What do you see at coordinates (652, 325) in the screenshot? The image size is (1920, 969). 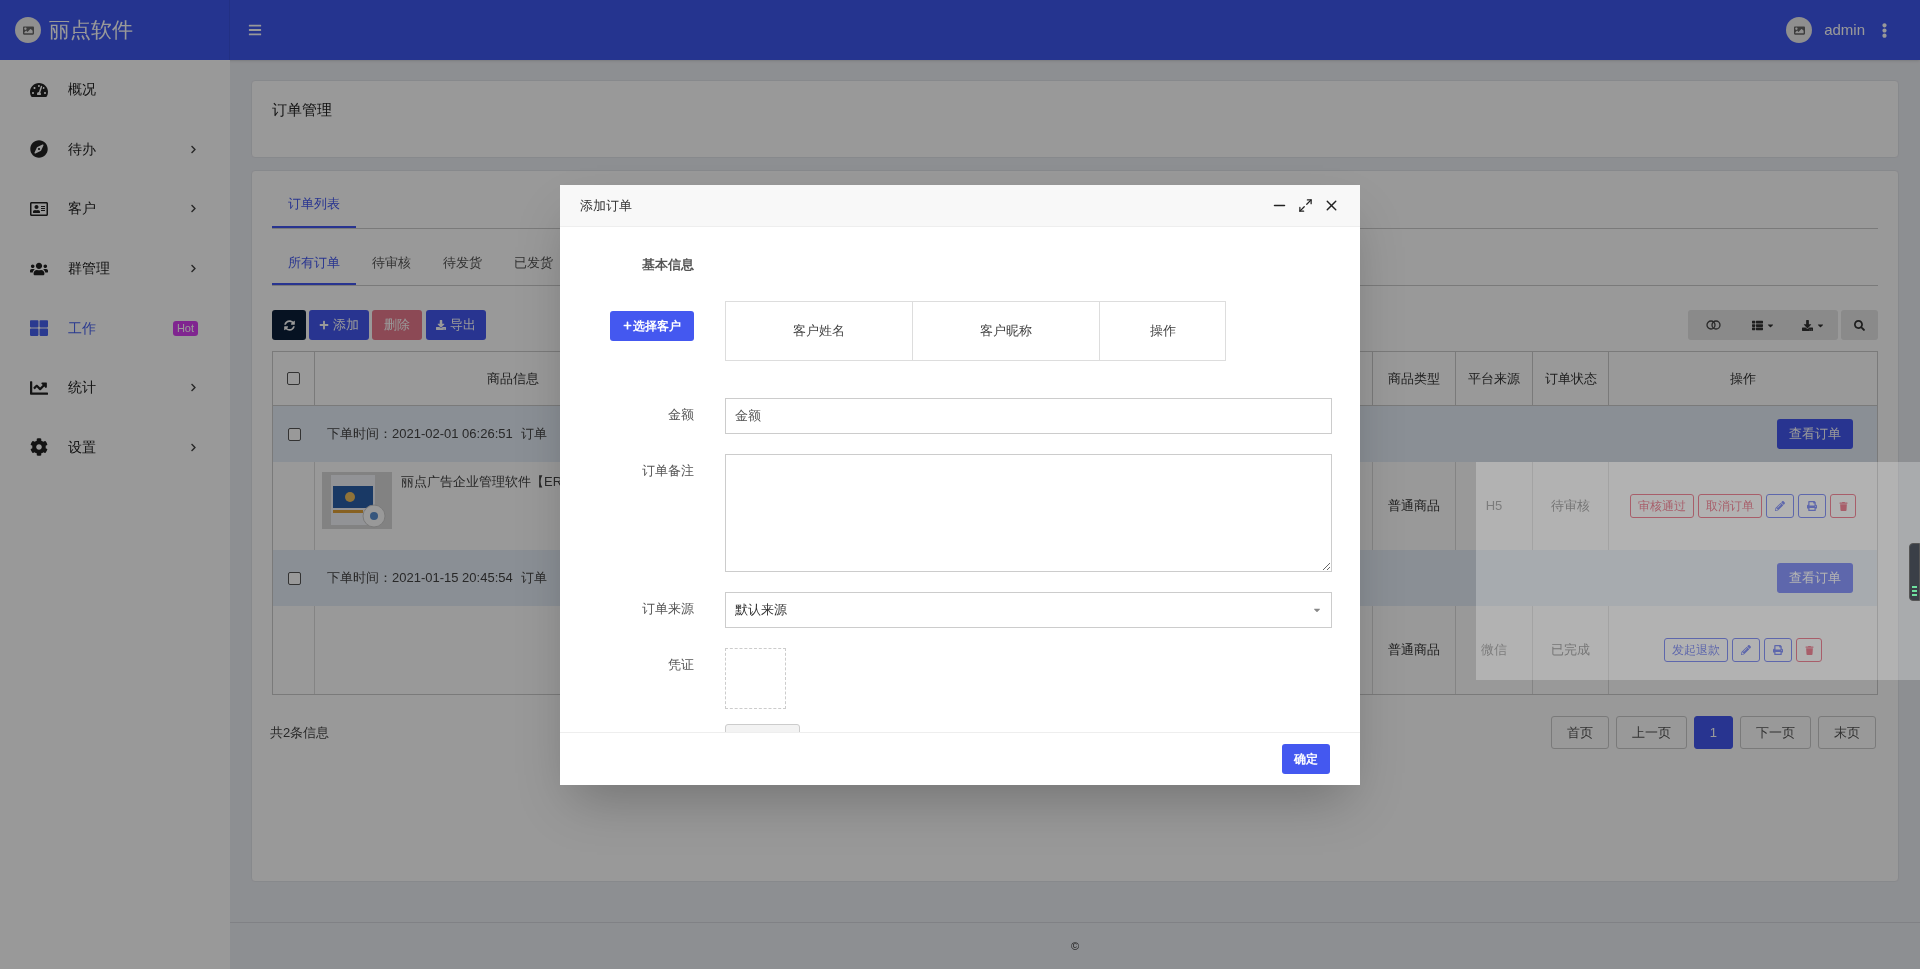 I see `select-customer-button: 选择客户` at bounding box center [652, 325].